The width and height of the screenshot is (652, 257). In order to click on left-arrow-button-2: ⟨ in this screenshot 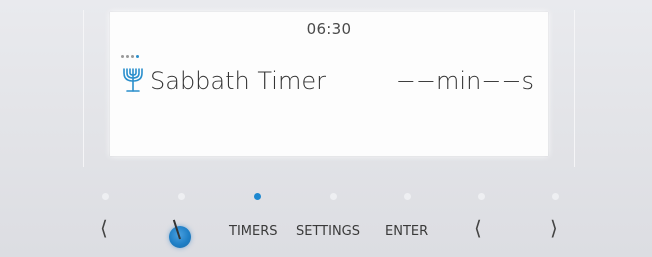, I will do `click(478, 228)`.